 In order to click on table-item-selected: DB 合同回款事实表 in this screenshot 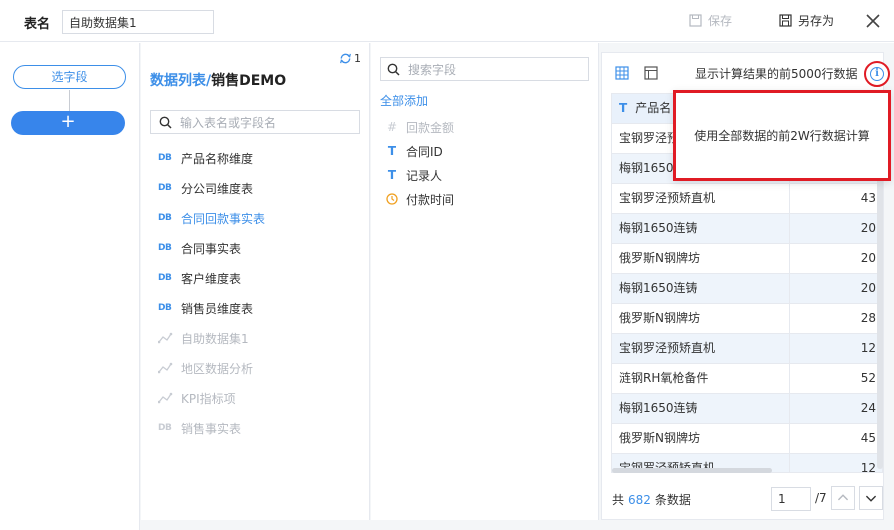, I will do `click(255, 218)`.